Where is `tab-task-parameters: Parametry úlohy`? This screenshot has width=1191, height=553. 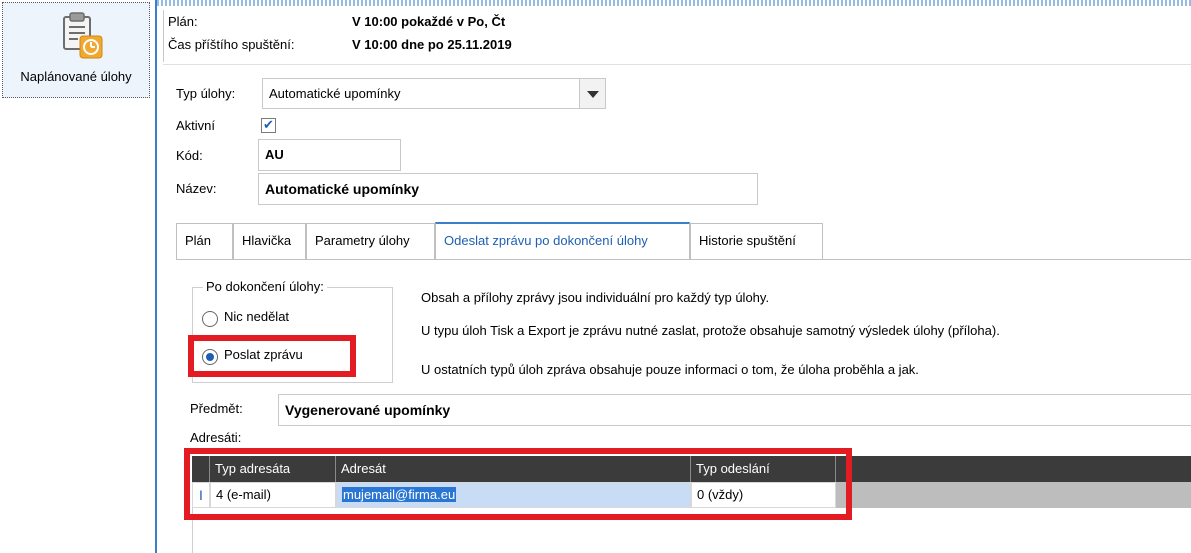
tab-task-parameters: Parametry úlohy is located at coordinates (370, 241).